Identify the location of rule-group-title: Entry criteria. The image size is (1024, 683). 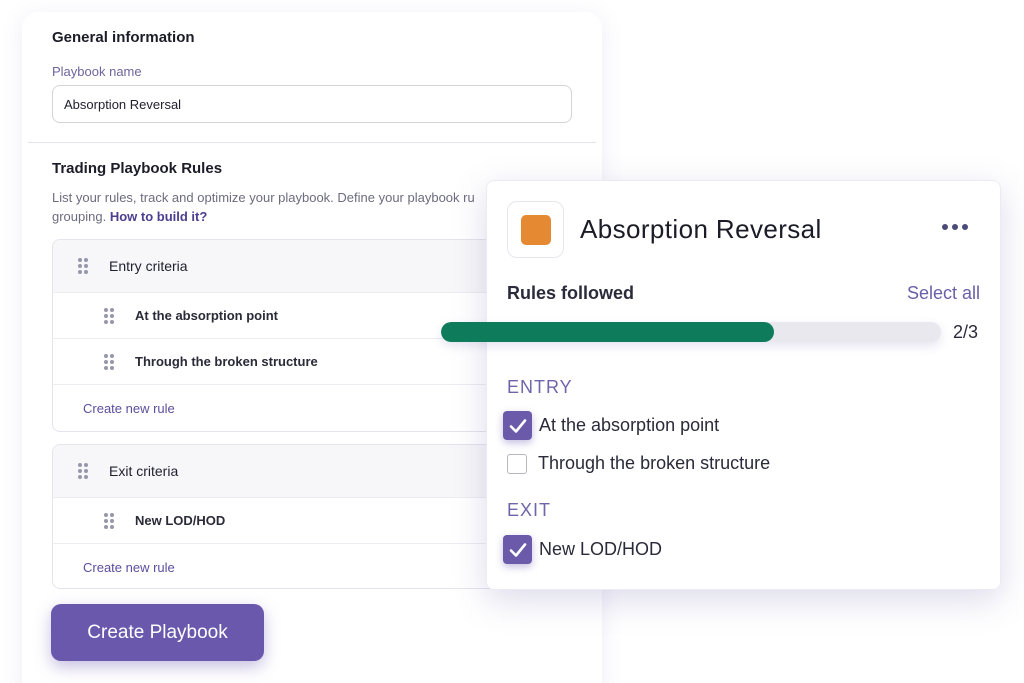
(148, 266).